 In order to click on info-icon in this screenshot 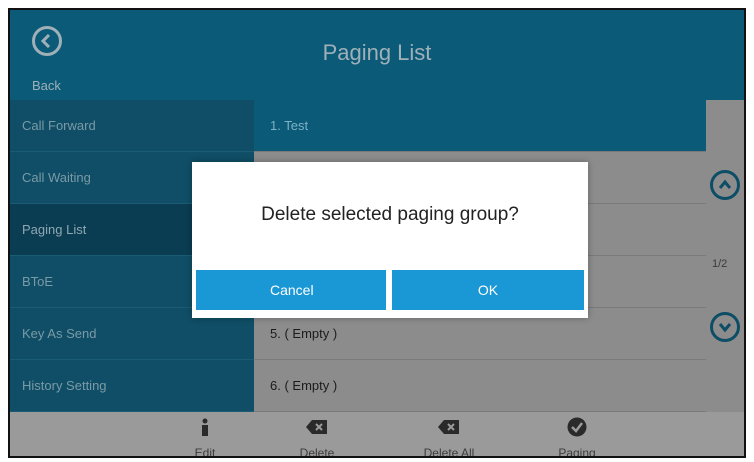, I will do `click(205, 427)`.